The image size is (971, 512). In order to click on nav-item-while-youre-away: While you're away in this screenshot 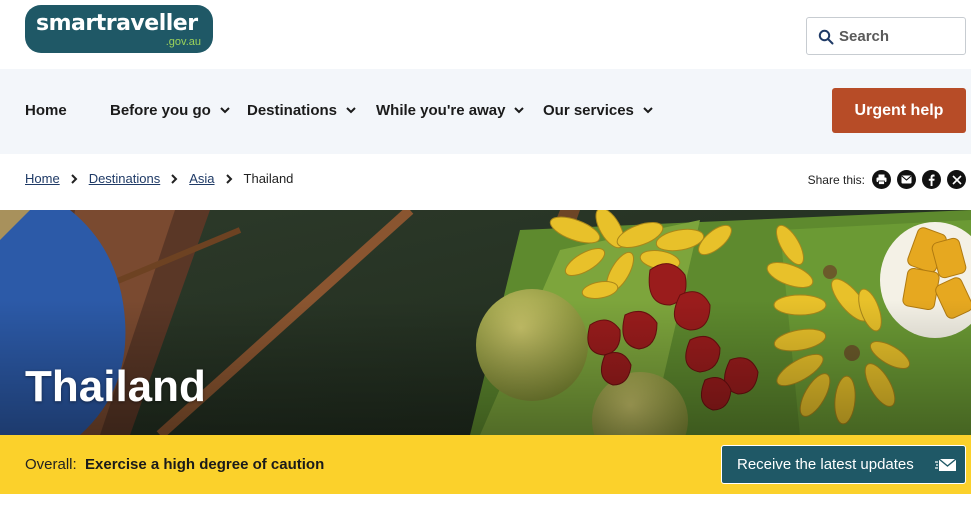, I will do `click(450, 110)`.